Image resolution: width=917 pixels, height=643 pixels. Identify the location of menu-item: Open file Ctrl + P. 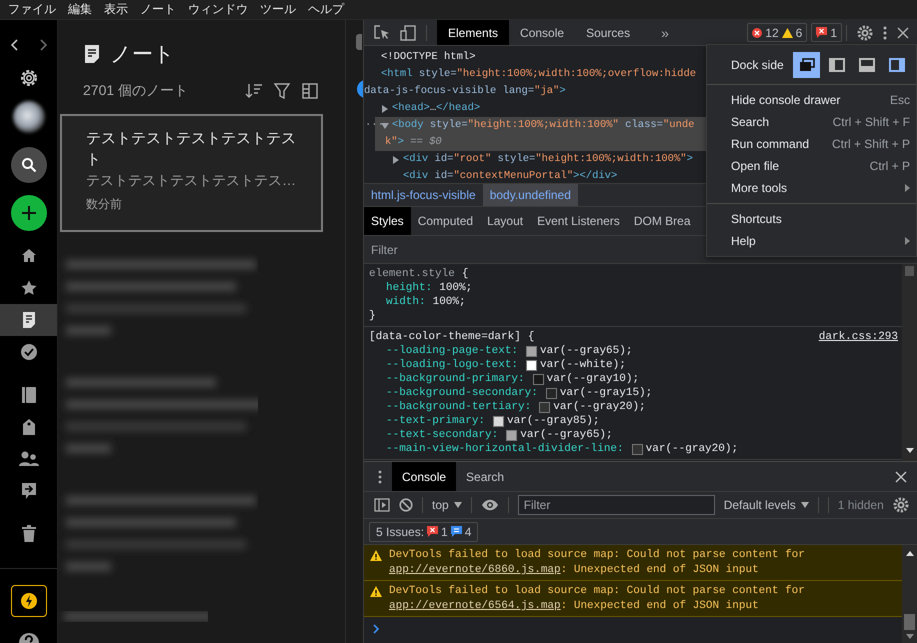
(811, 166).